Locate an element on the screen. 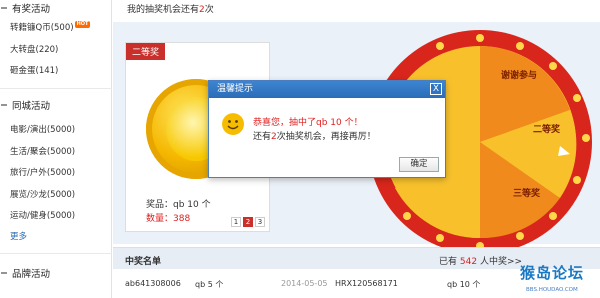 The height and width of the screenshot is (298, 600). sidebar-item-label: 电影/演出(5000) is located at coordinates (43, 130).